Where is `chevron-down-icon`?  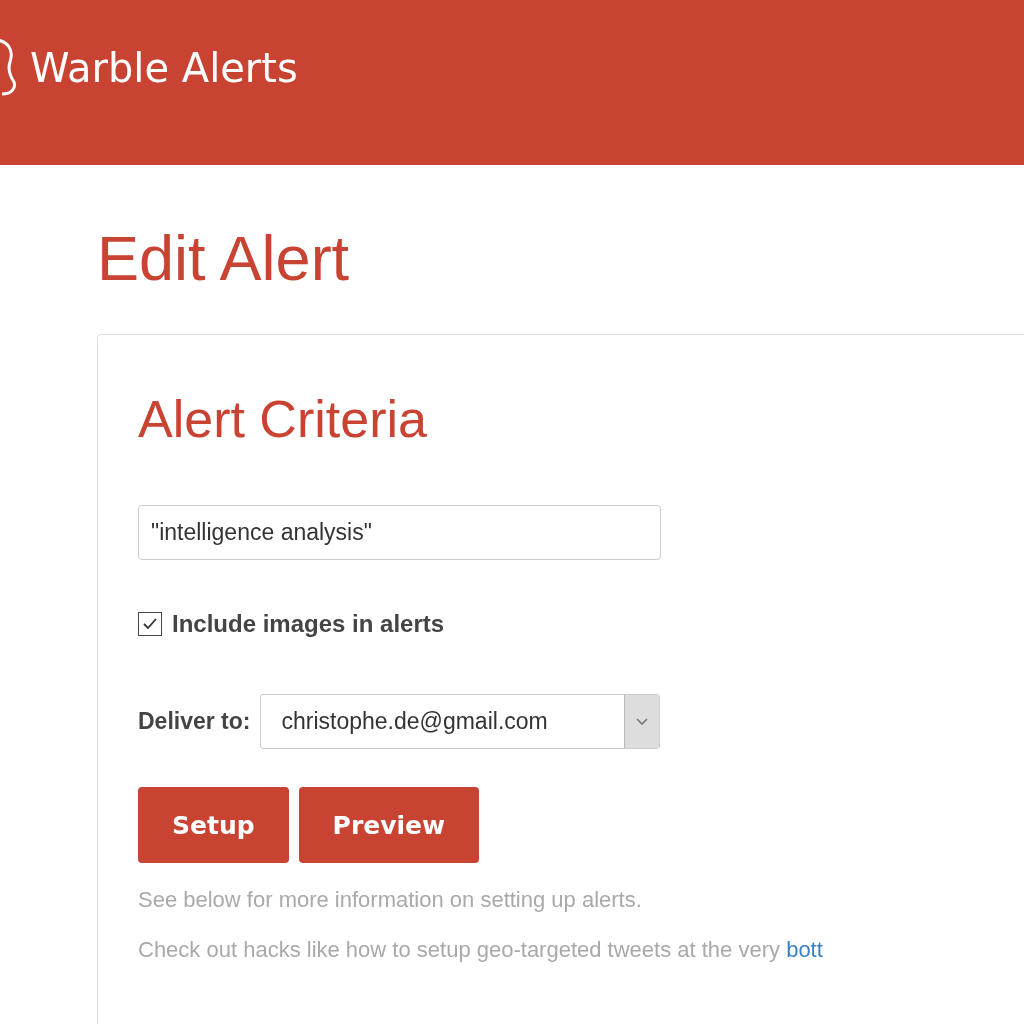 chevron-down-icon is located at coordinates (642, 721).